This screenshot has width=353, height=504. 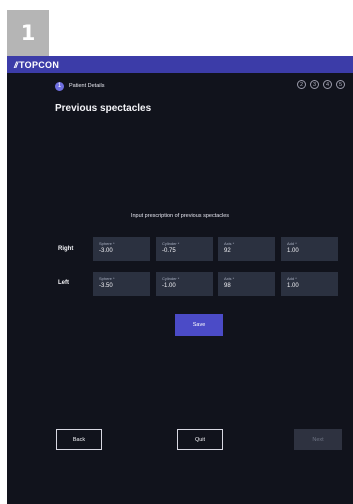 What do you see at coordinates (180, 64) in the screenshot?
I see `top-bar: // TOPCON` at bounding box center [180, 64].